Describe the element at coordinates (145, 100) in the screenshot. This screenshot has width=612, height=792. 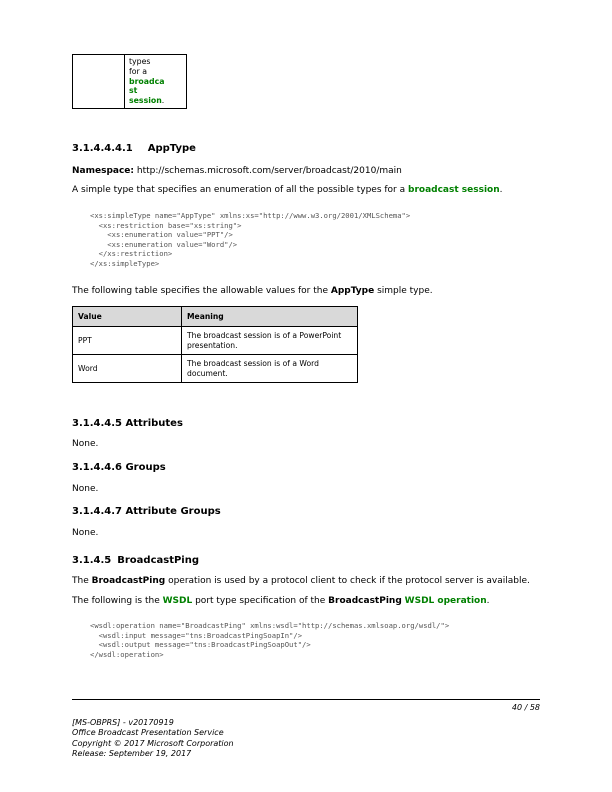
I see `fragment-link-line-3: session` at that location.